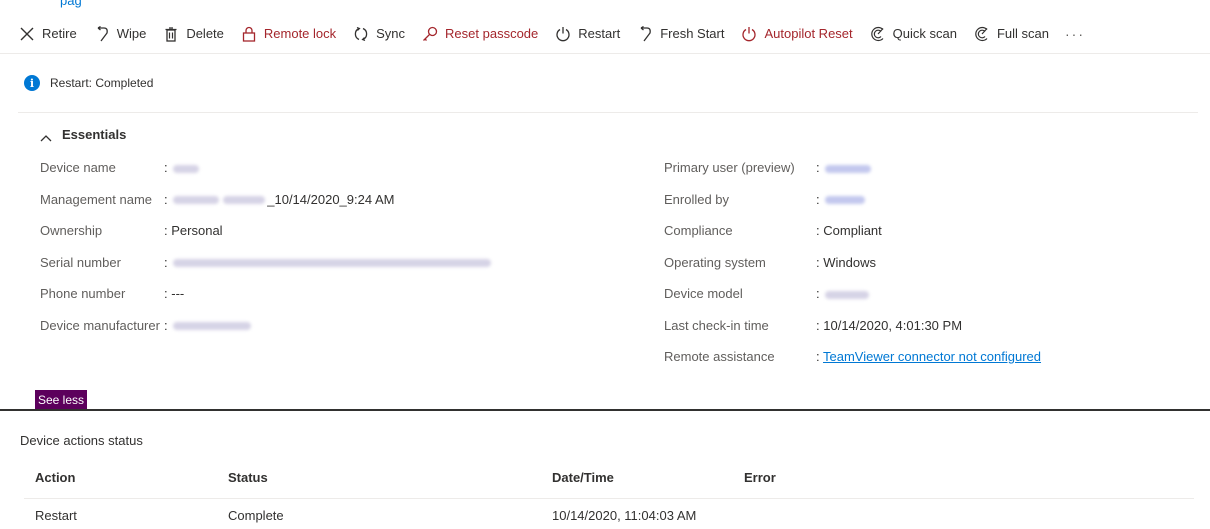 The image size is (1210, 529). Describe the element at coordinates (932, 356) in the screenshot. I see `teamviewer-connector-link: TeamViewer connector not configured` at that location.